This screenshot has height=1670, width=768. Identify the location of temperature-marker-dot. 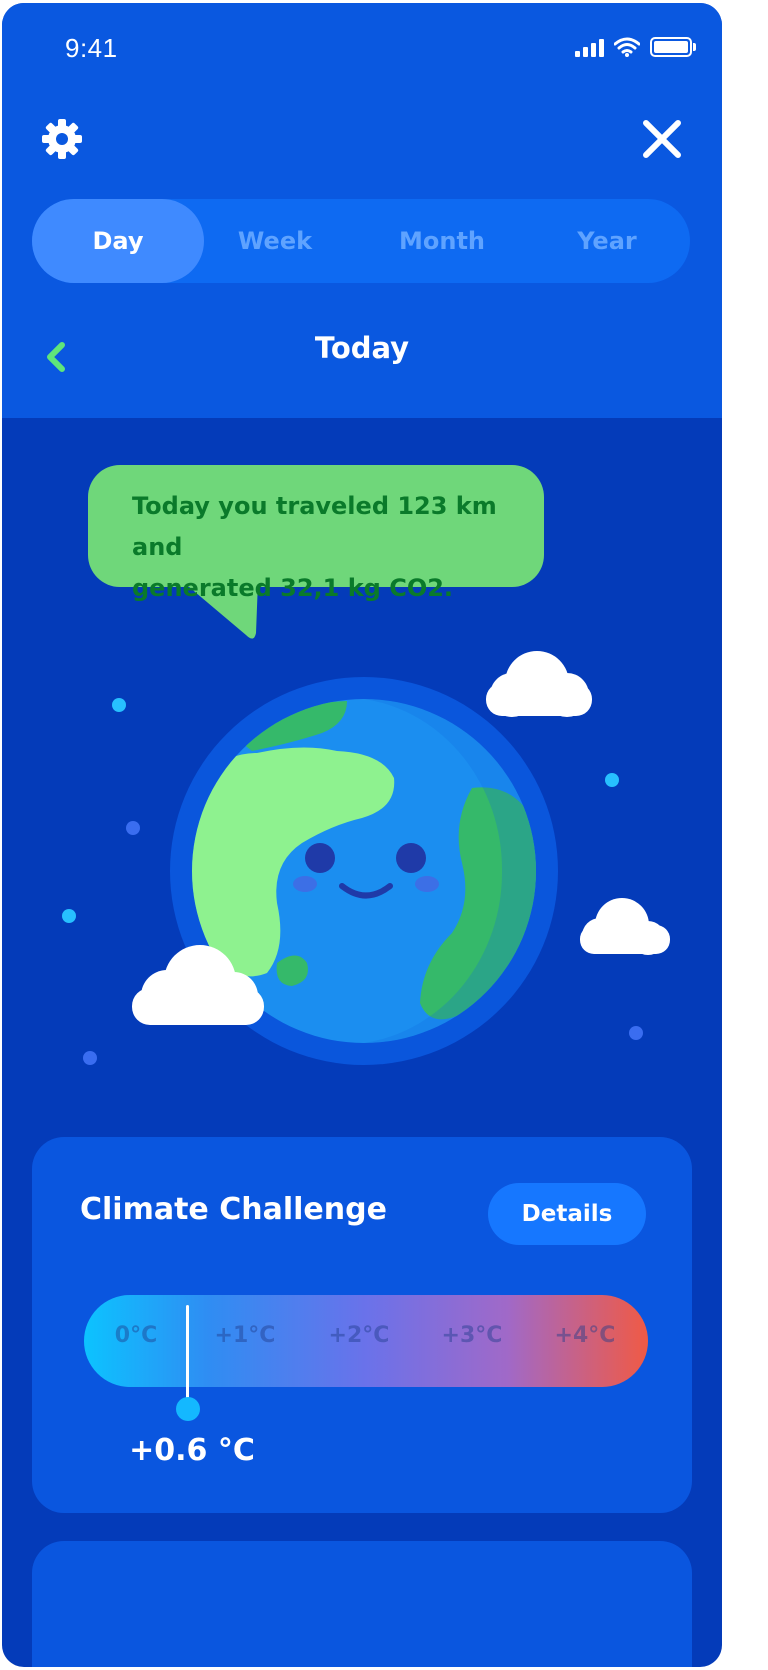
(188, 1409).